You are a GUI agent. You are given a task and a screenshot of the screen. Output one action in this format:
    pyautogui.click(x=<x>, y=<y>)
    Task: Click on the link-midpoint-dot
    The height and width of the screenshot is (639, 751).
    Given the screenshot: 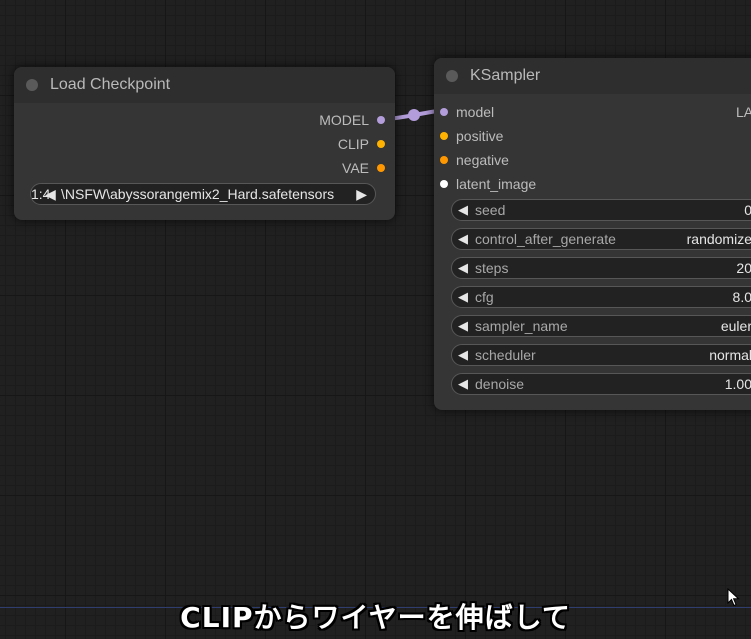 What is the action you would take?
    pyautogui.click(x=414, y=115)
    